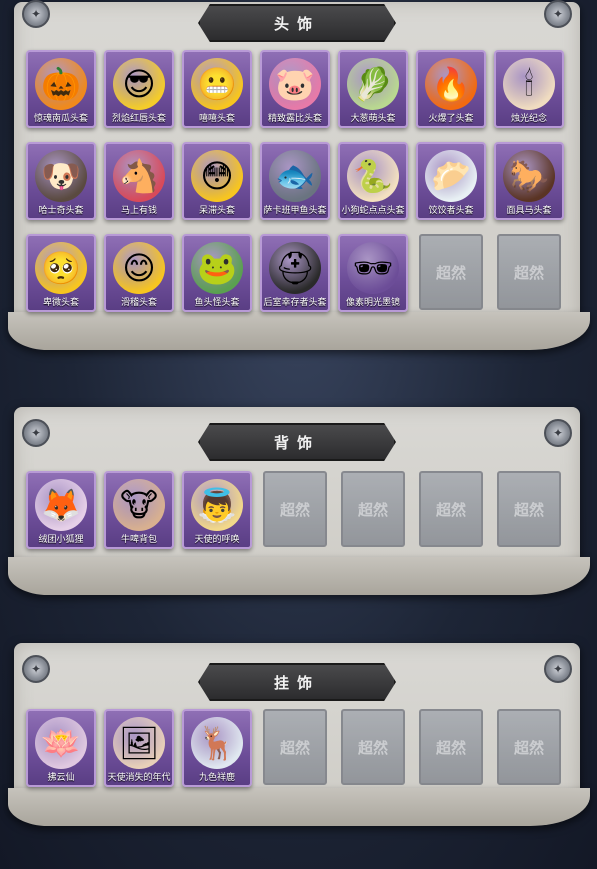 This screenshot has height=869, width=597. Describe the element at coordinates (138, 119) in the screenshot. I see `item-label: 烈焰红唇头套` at that location.